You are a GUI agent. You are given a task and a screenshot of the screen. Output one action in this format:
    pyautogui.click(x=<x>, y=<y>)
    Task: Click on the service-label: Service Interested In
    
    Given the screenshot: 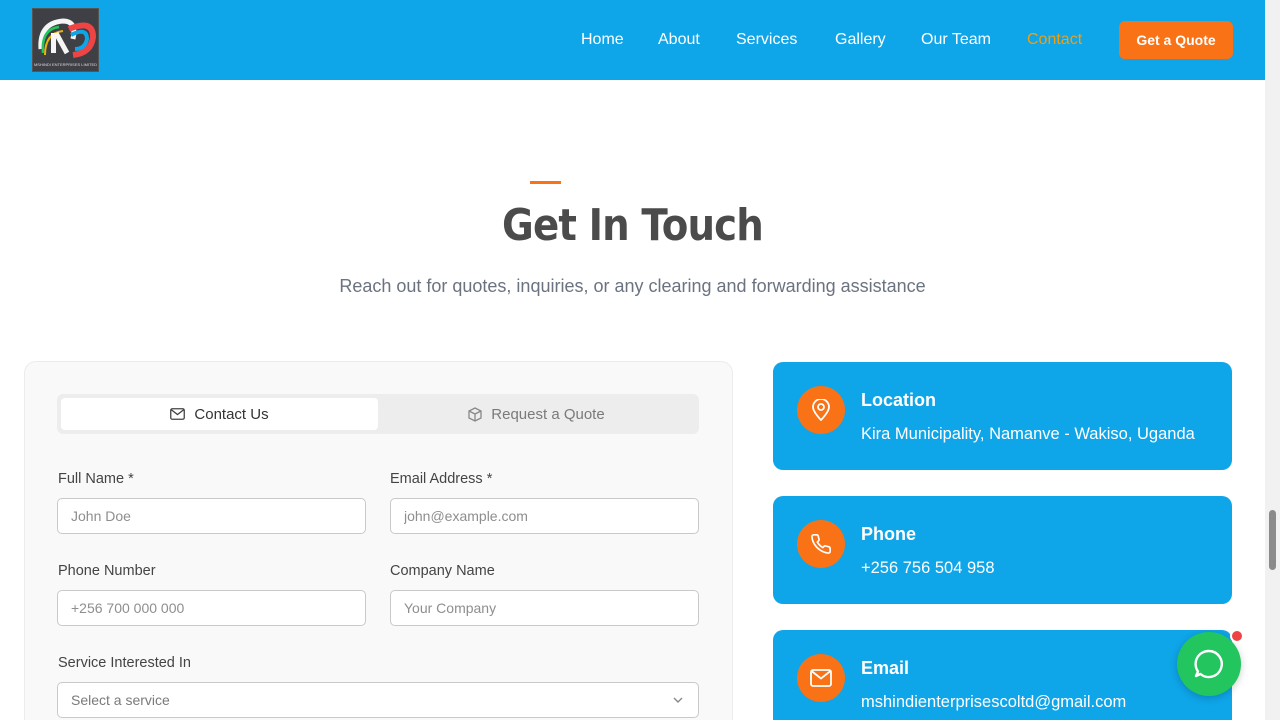 What is the action you would take?
    pyautogui.click(x=124, y=663)
    